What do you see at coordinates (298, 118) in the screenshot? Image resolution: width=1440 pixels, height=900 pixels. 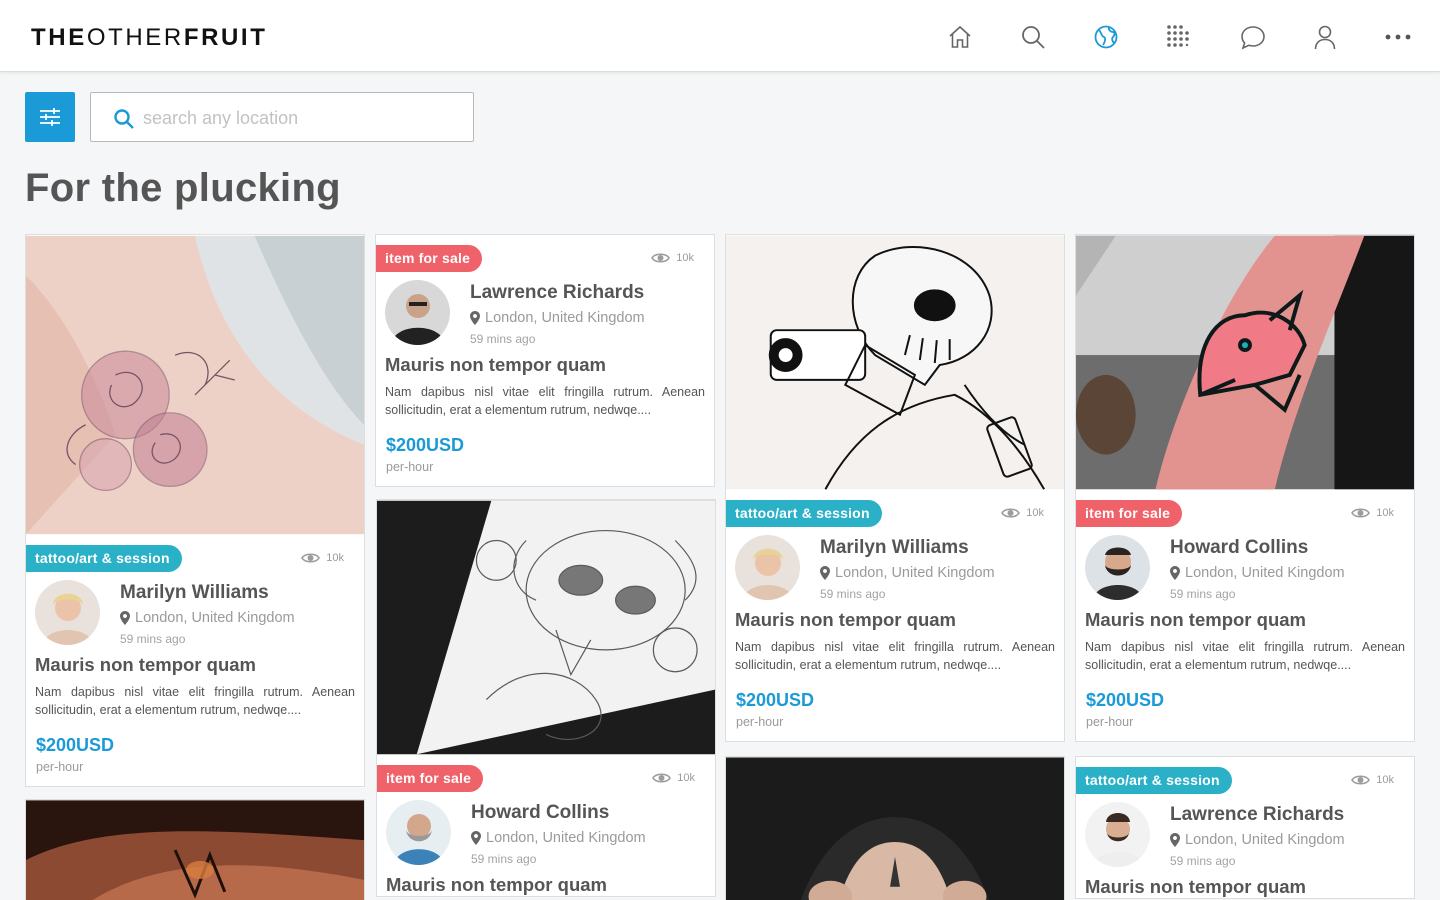 I see `search-input` at bounding box center [298, 118].